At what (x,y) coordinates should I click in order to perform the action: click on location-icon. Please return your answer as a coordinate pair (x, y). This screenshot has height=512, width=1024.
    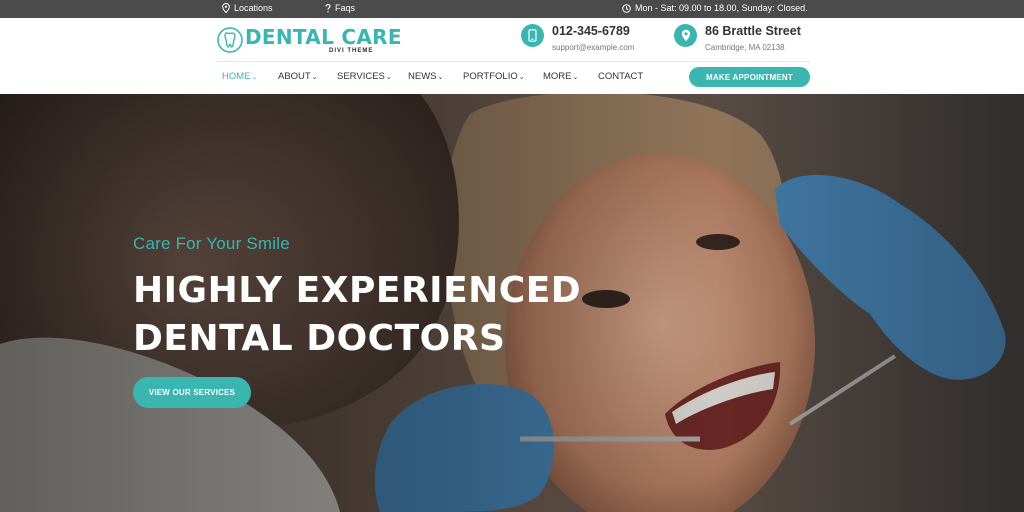
    Looking at the image, I should click on (685, 35).